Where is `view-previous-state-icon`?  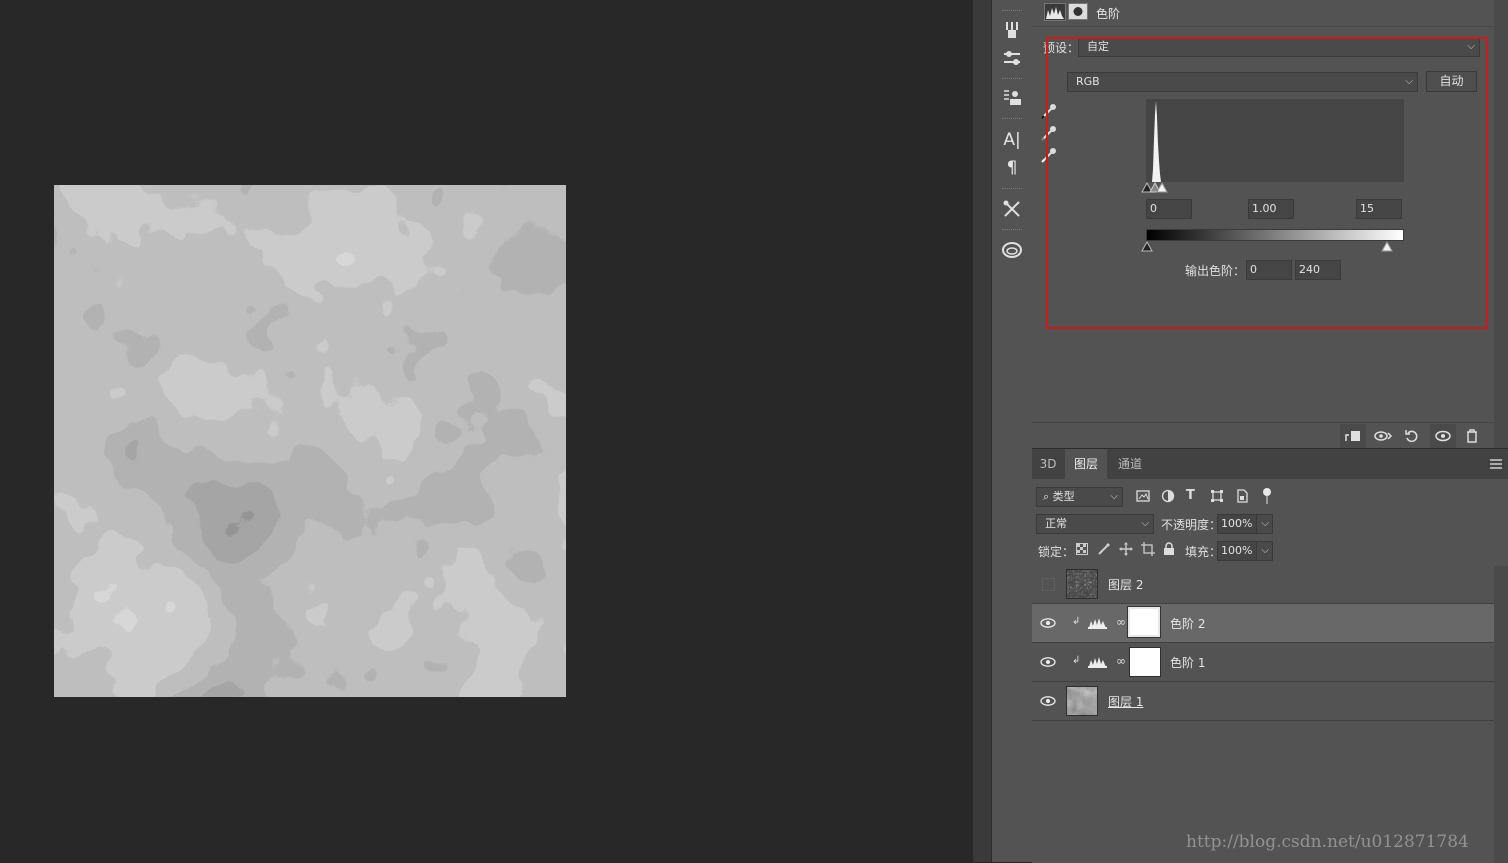
view-previous-state-icon is located at coordinates (1383, 436).